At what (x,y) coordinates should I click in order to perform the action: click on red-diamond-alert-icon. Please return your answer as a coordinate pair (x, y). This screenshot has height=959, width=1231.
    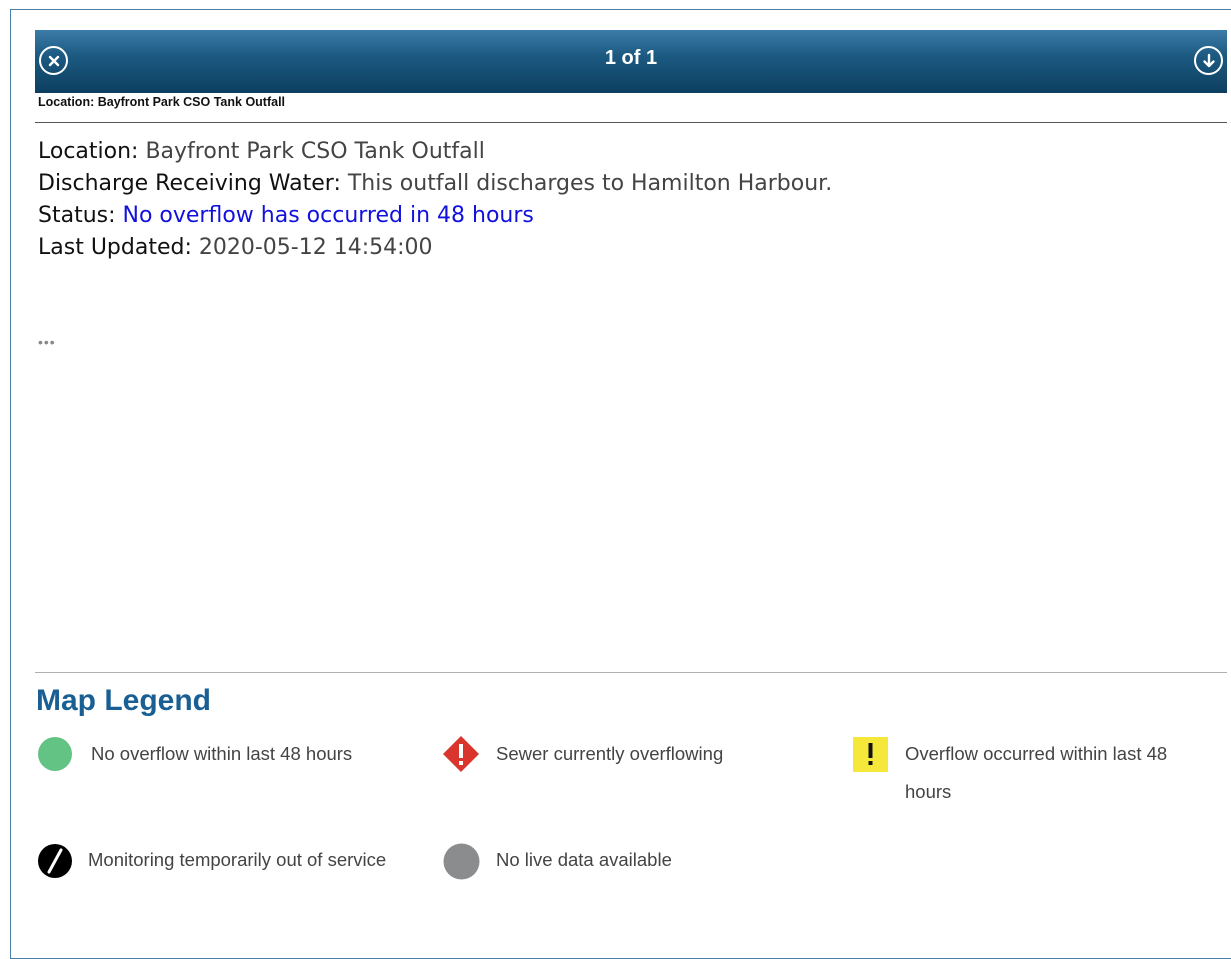
    Looking at the image, I should click on (461, 754).